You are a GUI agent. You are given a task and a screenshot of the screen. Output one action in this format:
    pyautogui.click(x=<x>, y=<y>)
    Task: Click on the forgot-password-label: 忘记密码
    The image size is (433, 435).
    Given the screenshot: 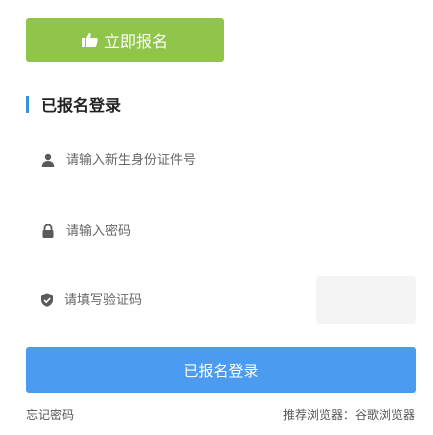 What is the action you would take?
    pyautogui.click(x=50, y=415)
    